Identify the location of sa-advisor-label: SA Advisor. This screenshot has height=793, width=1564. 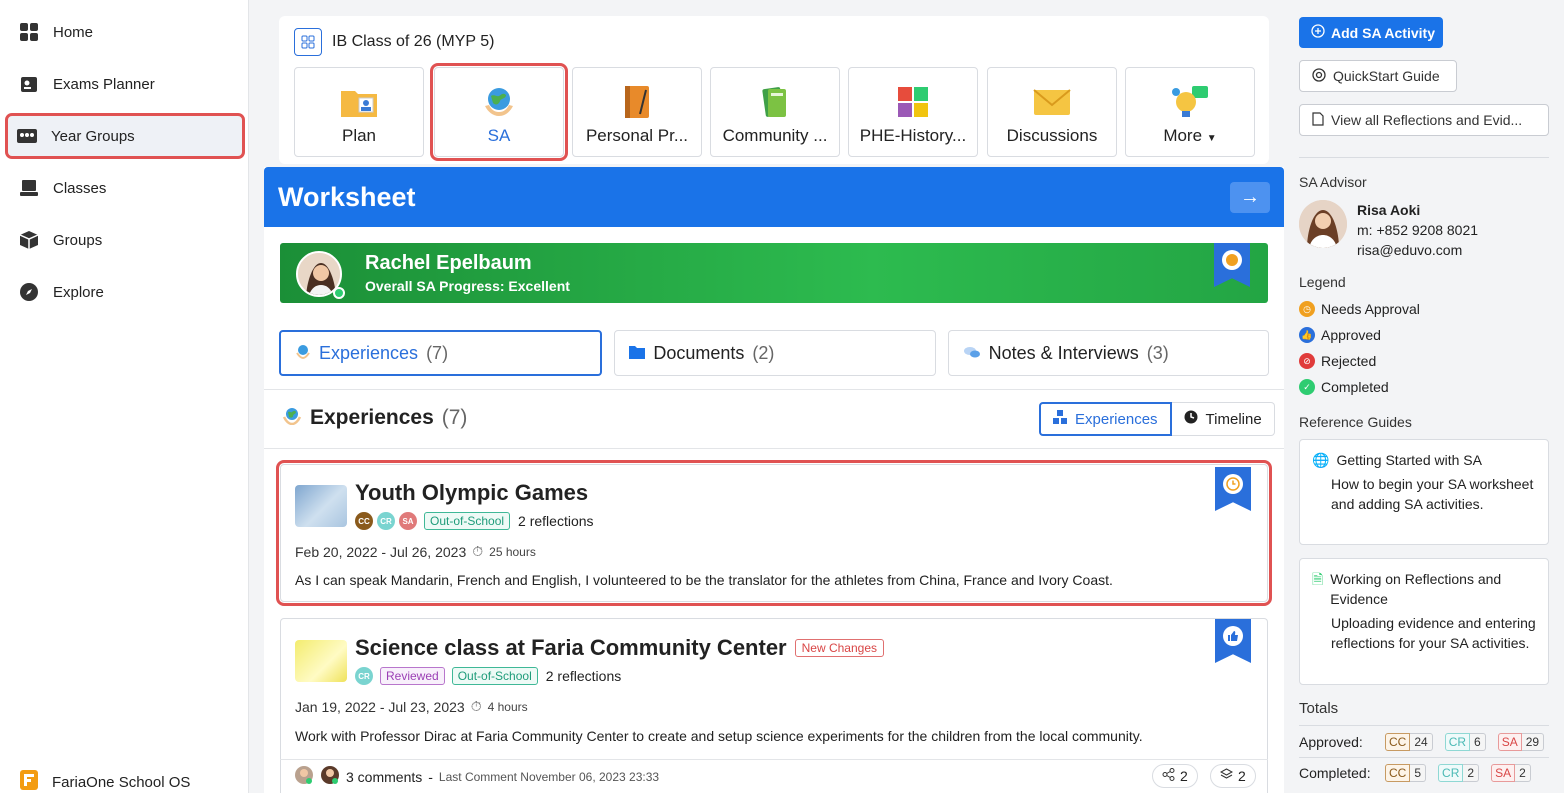
(1333, 182).